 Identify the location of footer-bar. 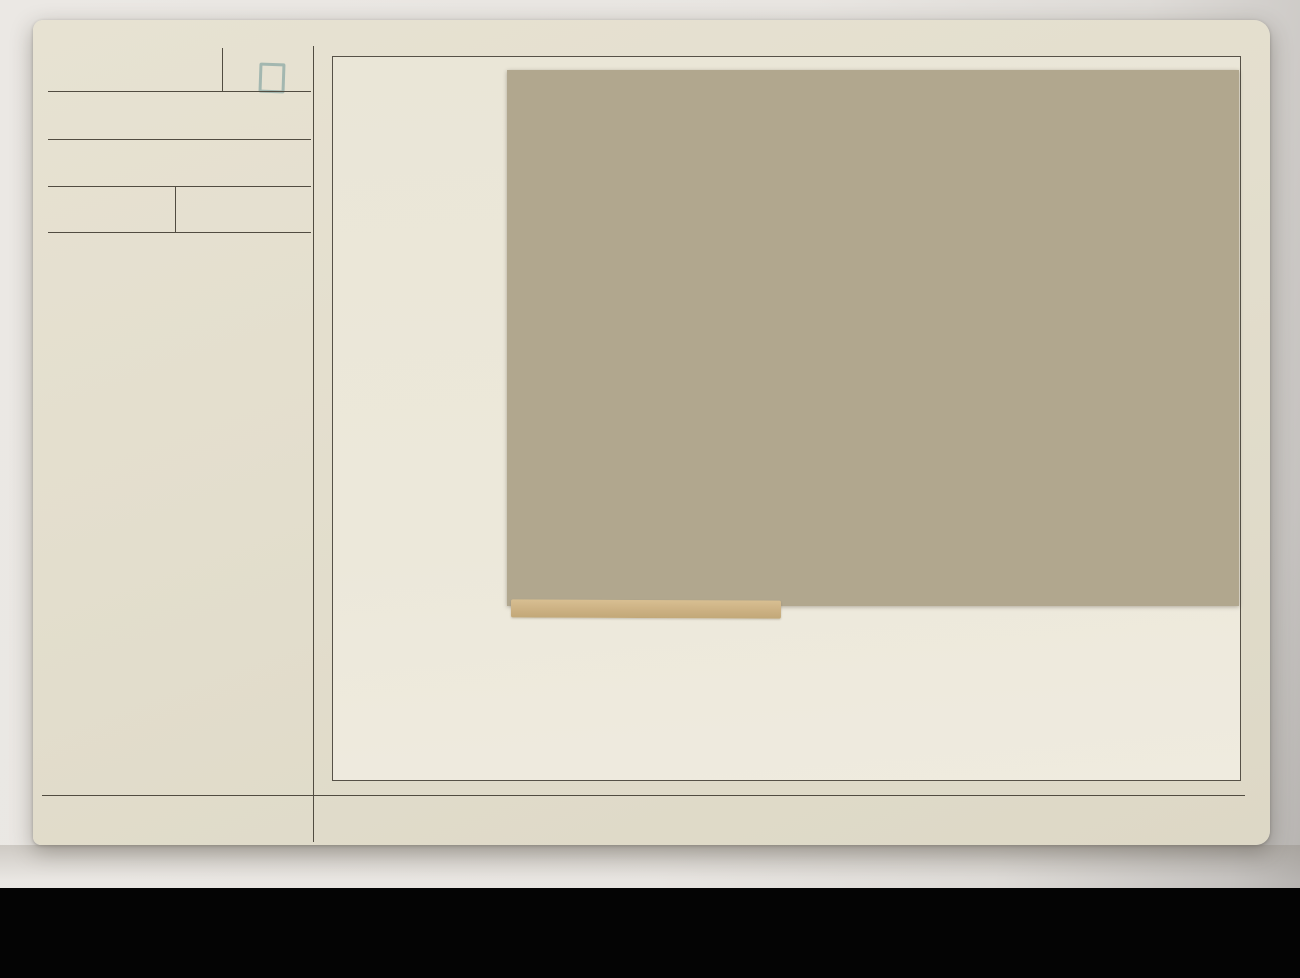
(650, 933).